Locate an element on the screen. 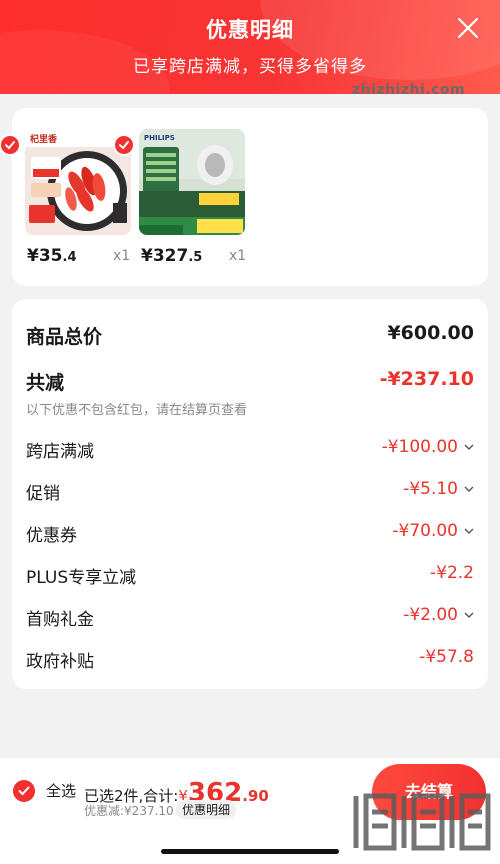  brand-logo: 杞里香 is located at coordinates (44, 139).